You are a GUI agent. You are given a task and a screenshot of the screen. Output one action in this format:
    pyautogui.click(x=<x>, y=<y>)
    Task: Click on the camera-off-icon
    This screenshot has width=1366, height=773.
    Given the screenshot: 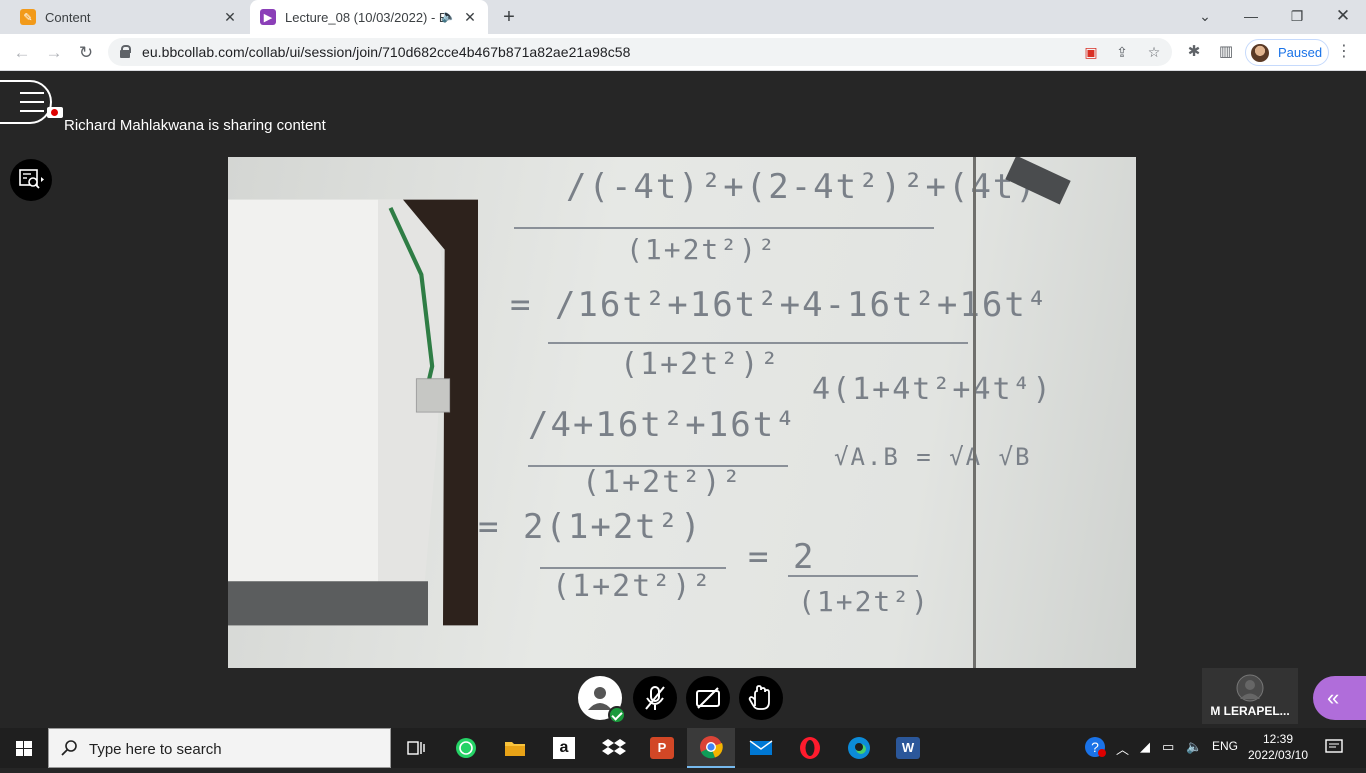 What is the action you would take?
    pyautogui.click(x=708, y=698)
    